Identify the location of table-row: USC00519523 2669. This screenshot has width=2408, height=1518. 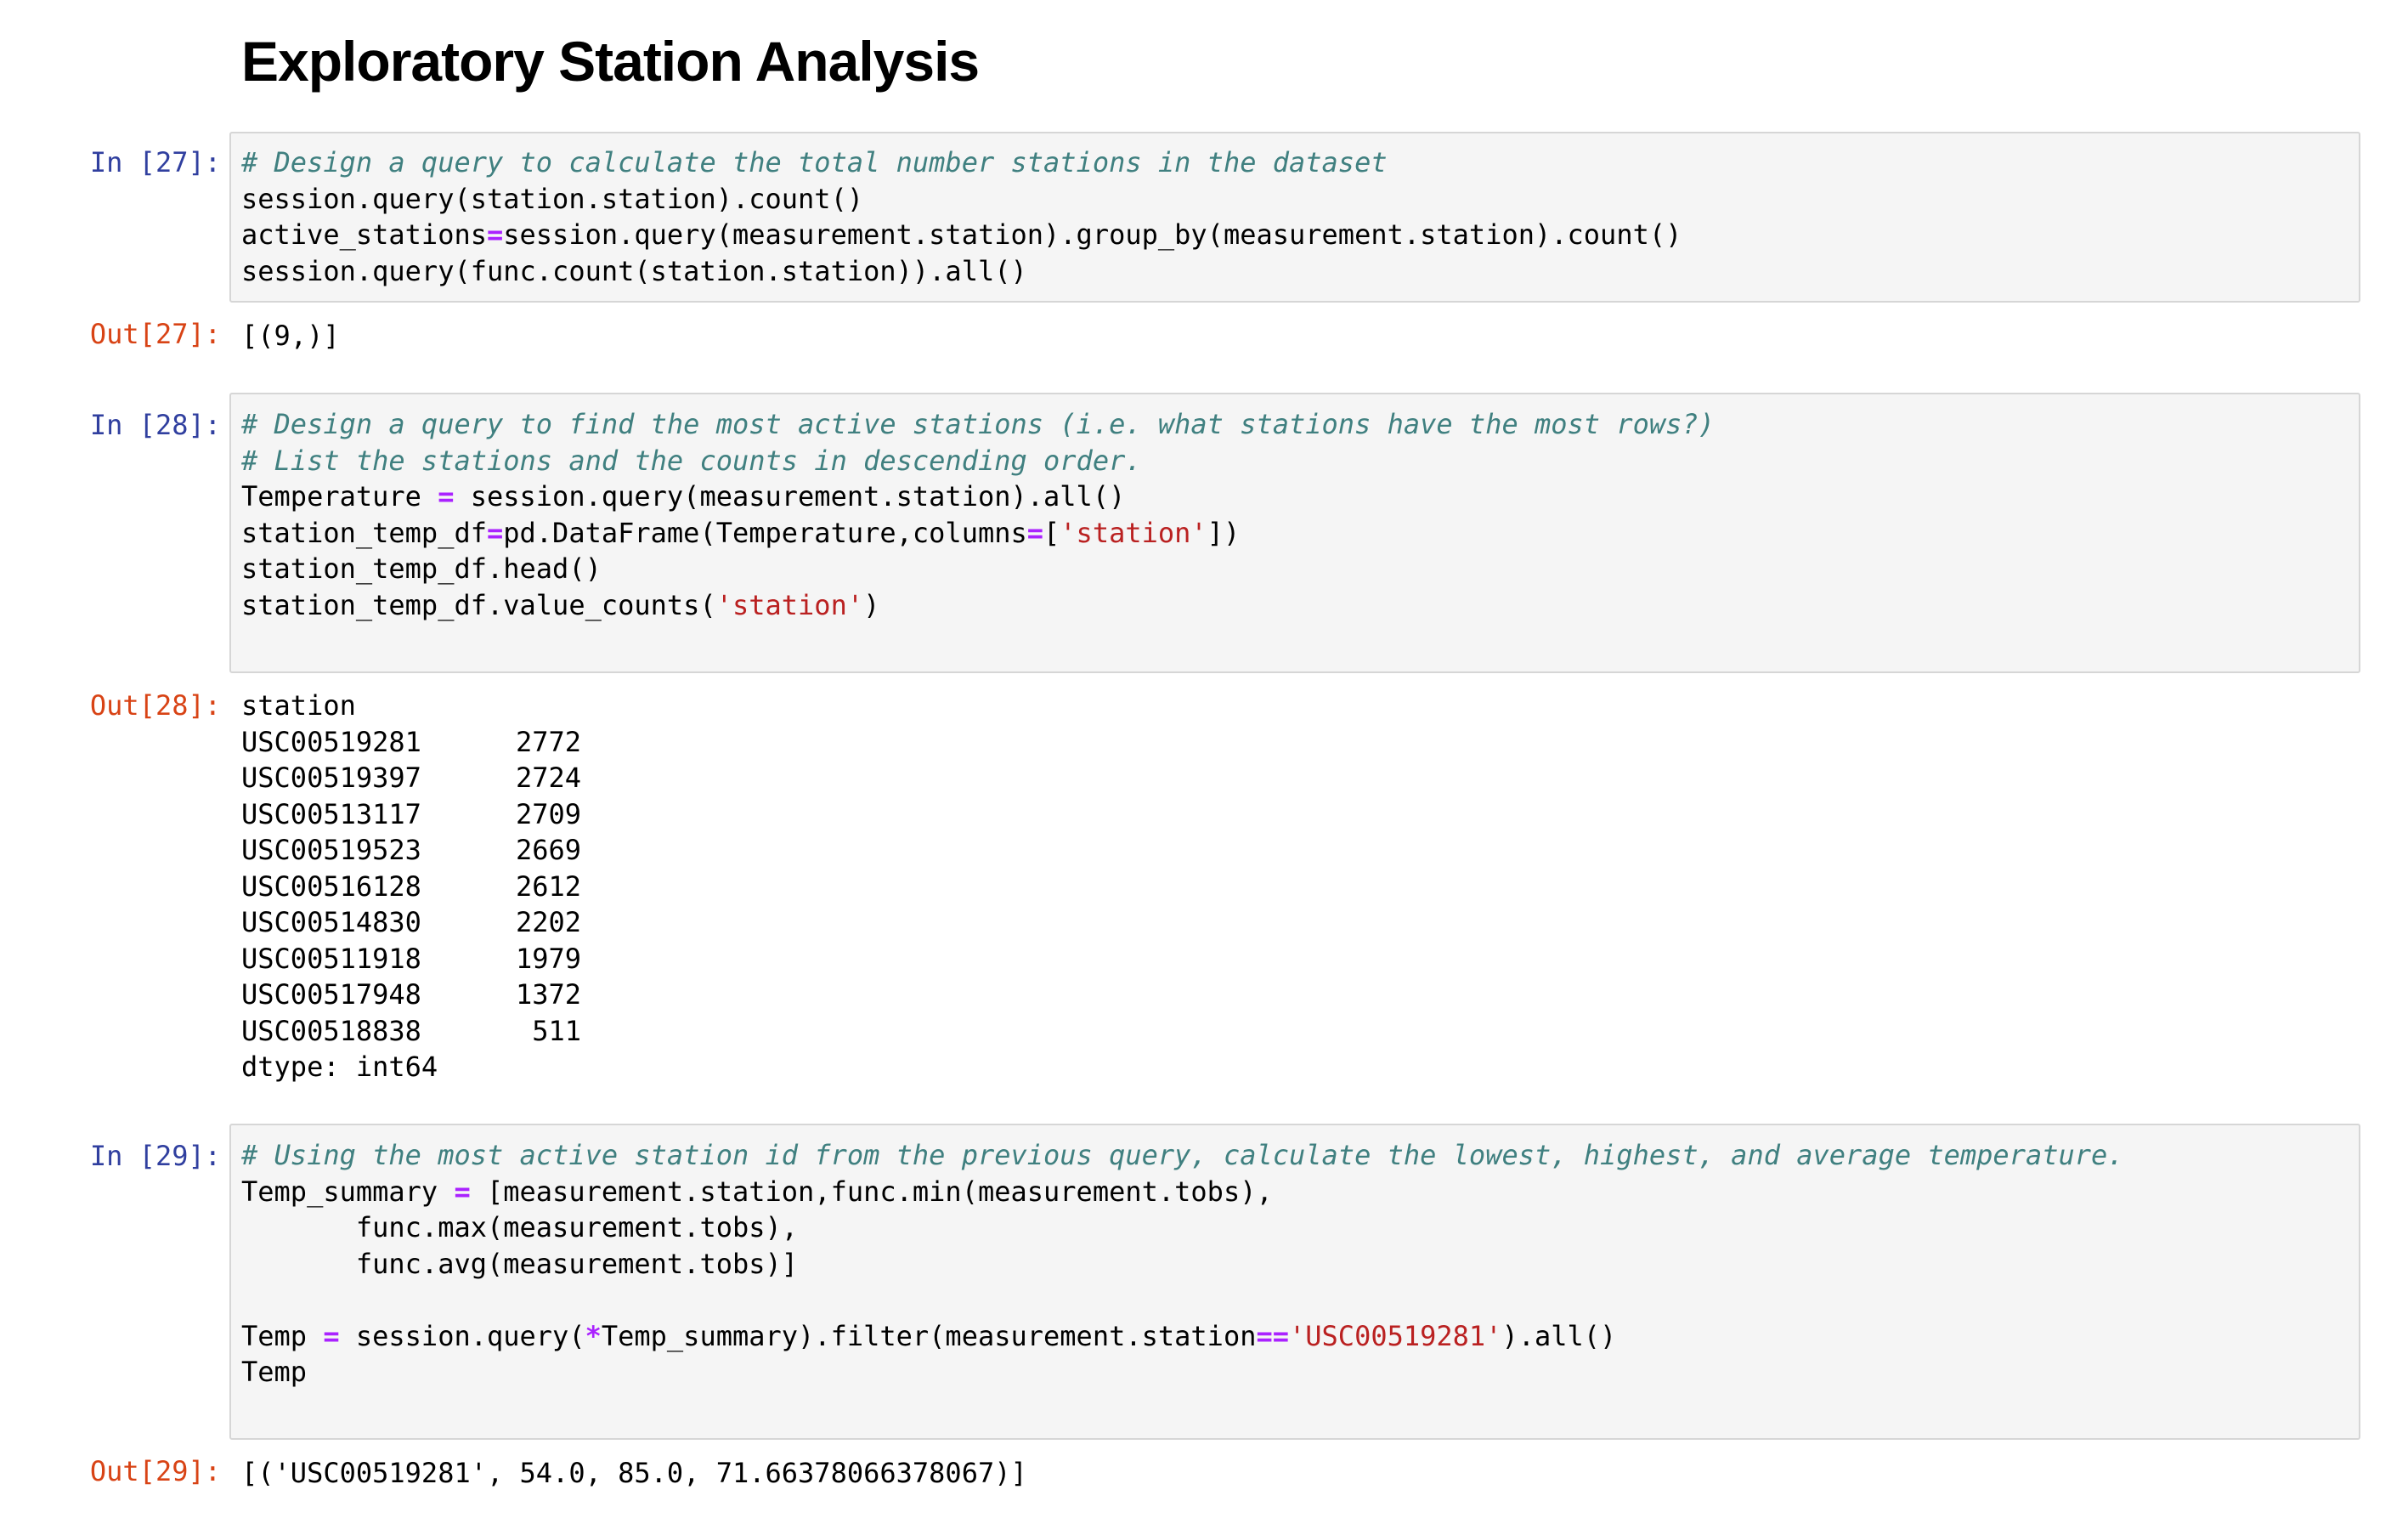
(411, 850).